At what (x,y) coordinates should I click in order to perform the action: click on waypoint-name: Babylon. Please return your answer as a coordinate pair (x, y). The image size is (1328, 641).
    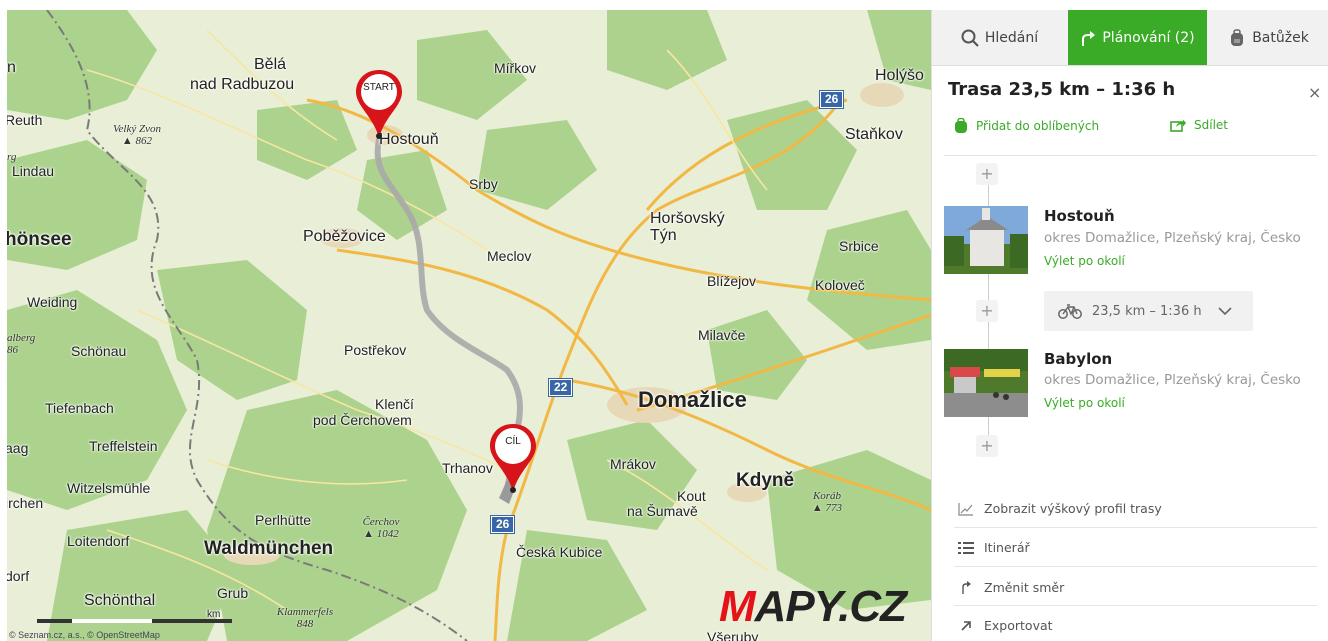
    Looking at the image, I should click on (1078, 359).